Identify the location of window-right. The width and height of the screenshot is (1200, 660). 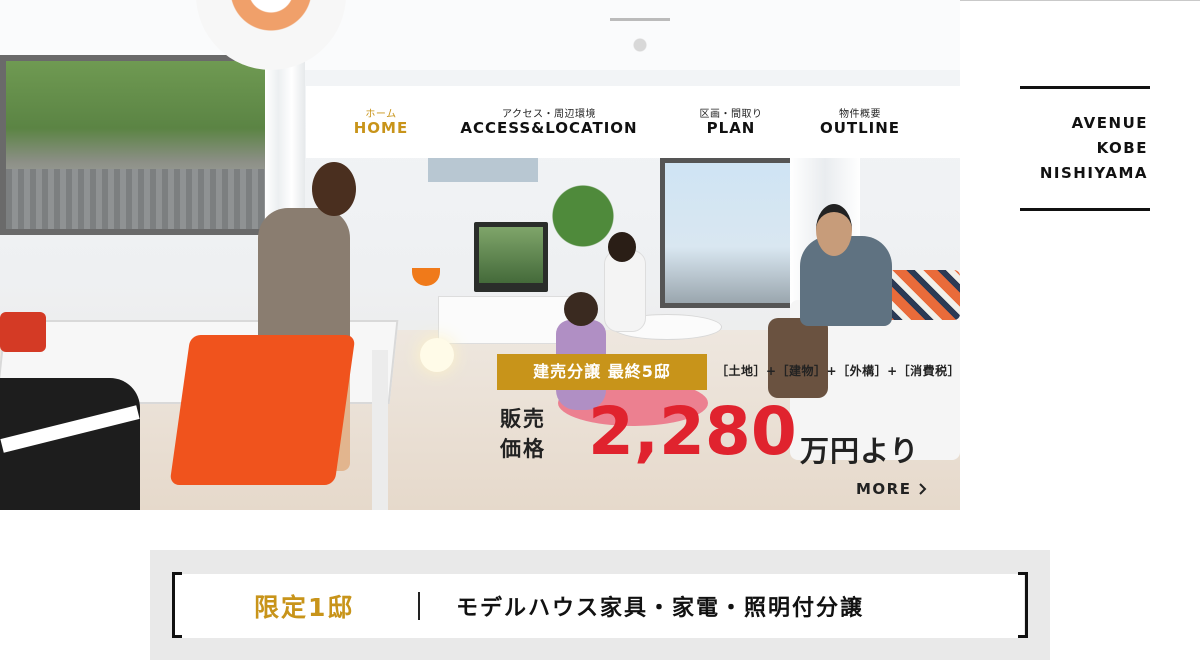
(730, 233).